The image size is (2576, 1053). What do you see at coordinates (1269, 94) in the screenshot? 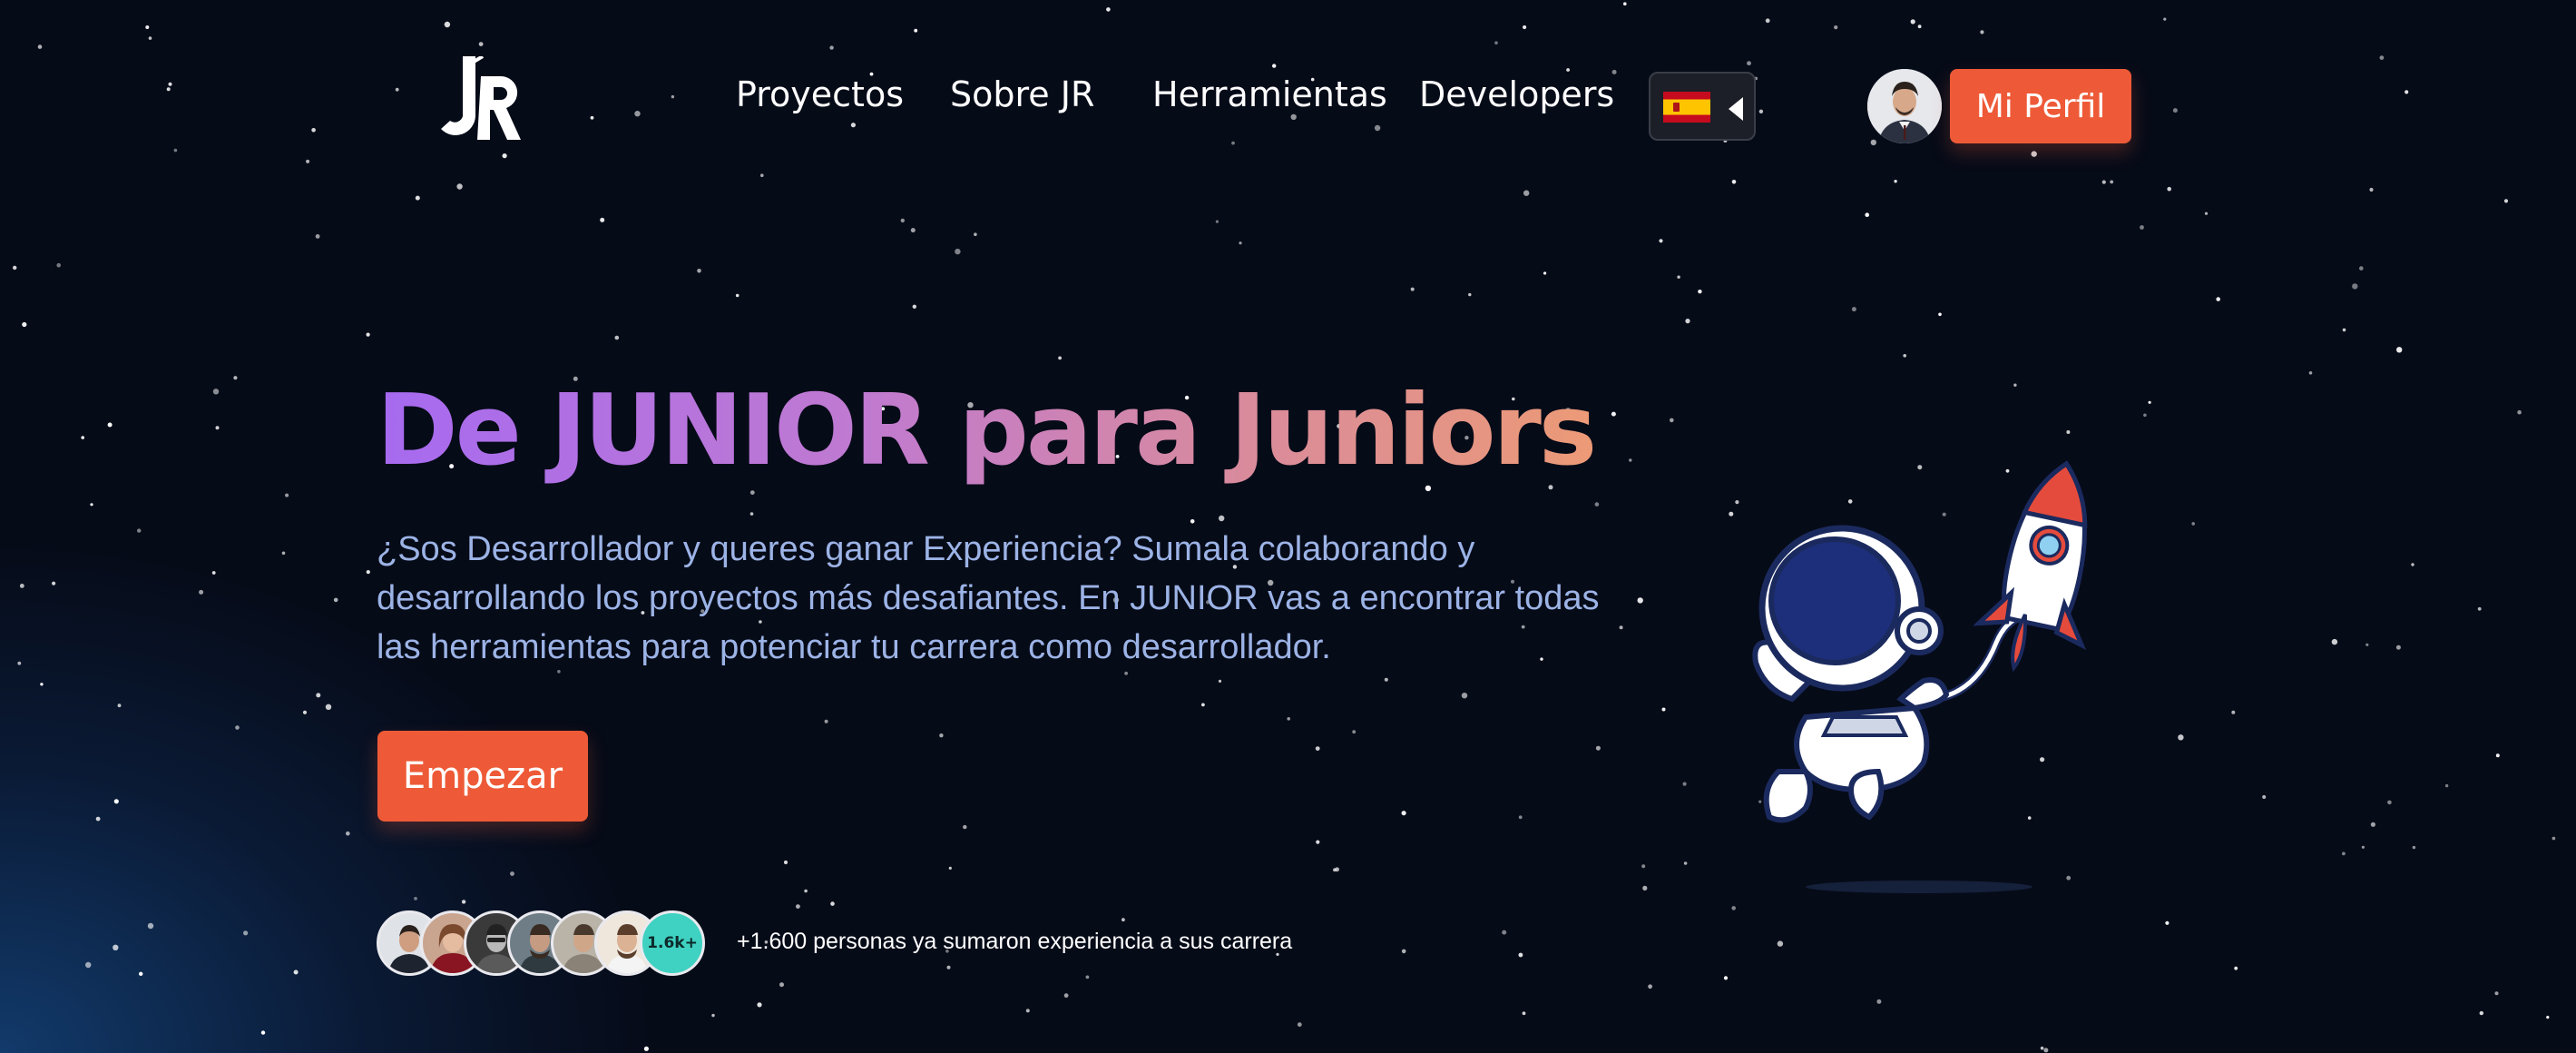
I see `nav-herramientas: Herramientas` at bounding box center [1269, 94].